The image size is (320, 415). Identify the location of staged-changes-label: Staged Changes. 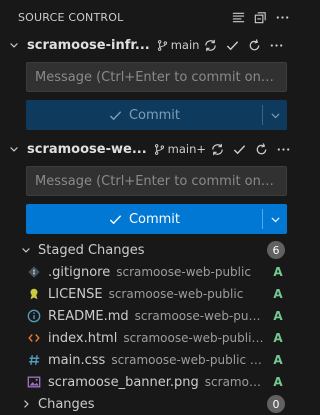
(91, 250).